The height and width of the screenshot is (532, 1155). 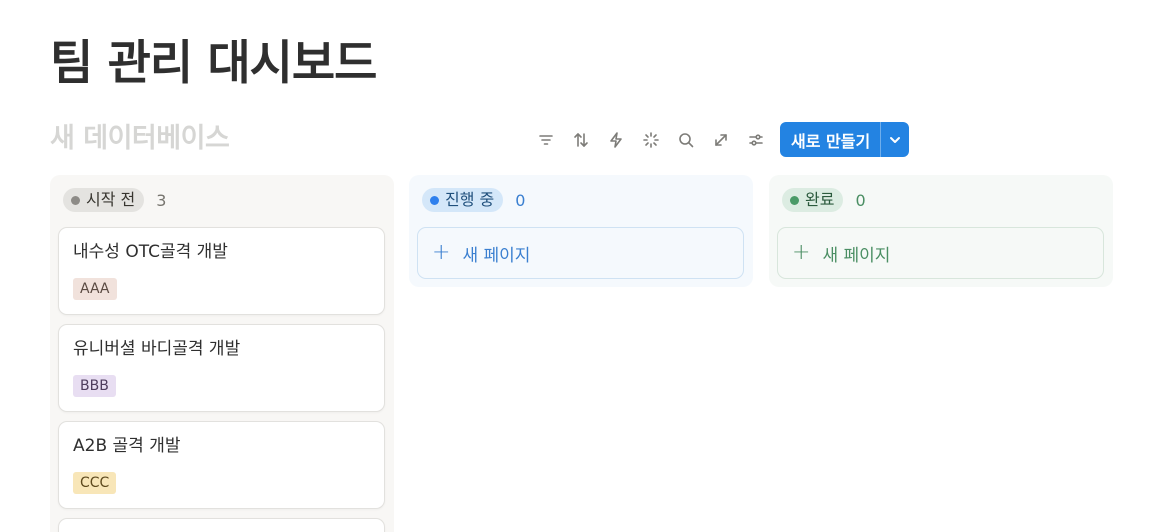 What do you see at coordinates (820, 199) in the screenshot?
I see `status-label: 완료` at bounding box center [820, 199].